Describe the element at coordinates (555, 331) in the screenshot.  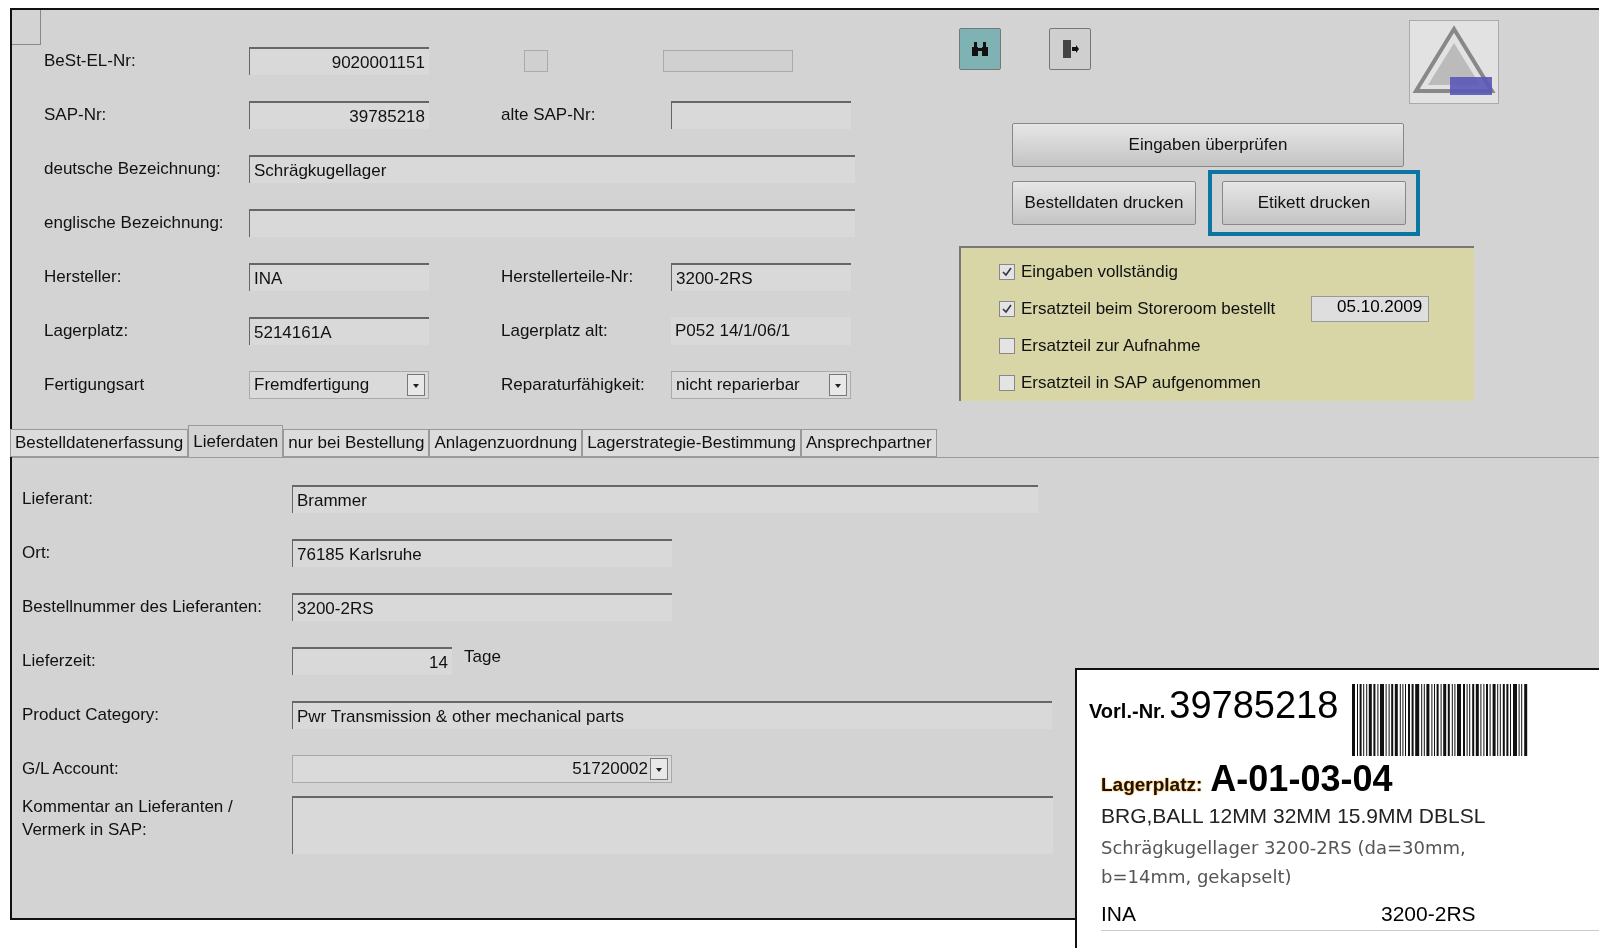
I see `field-label: Lagerplatz alt:` at that location.